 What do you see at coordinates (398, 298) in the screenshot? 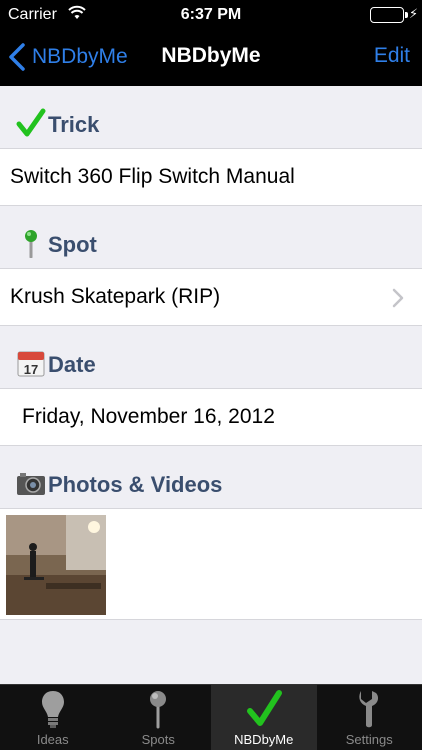
I see `chevron-right-icon` at bounding box center [398, 298].